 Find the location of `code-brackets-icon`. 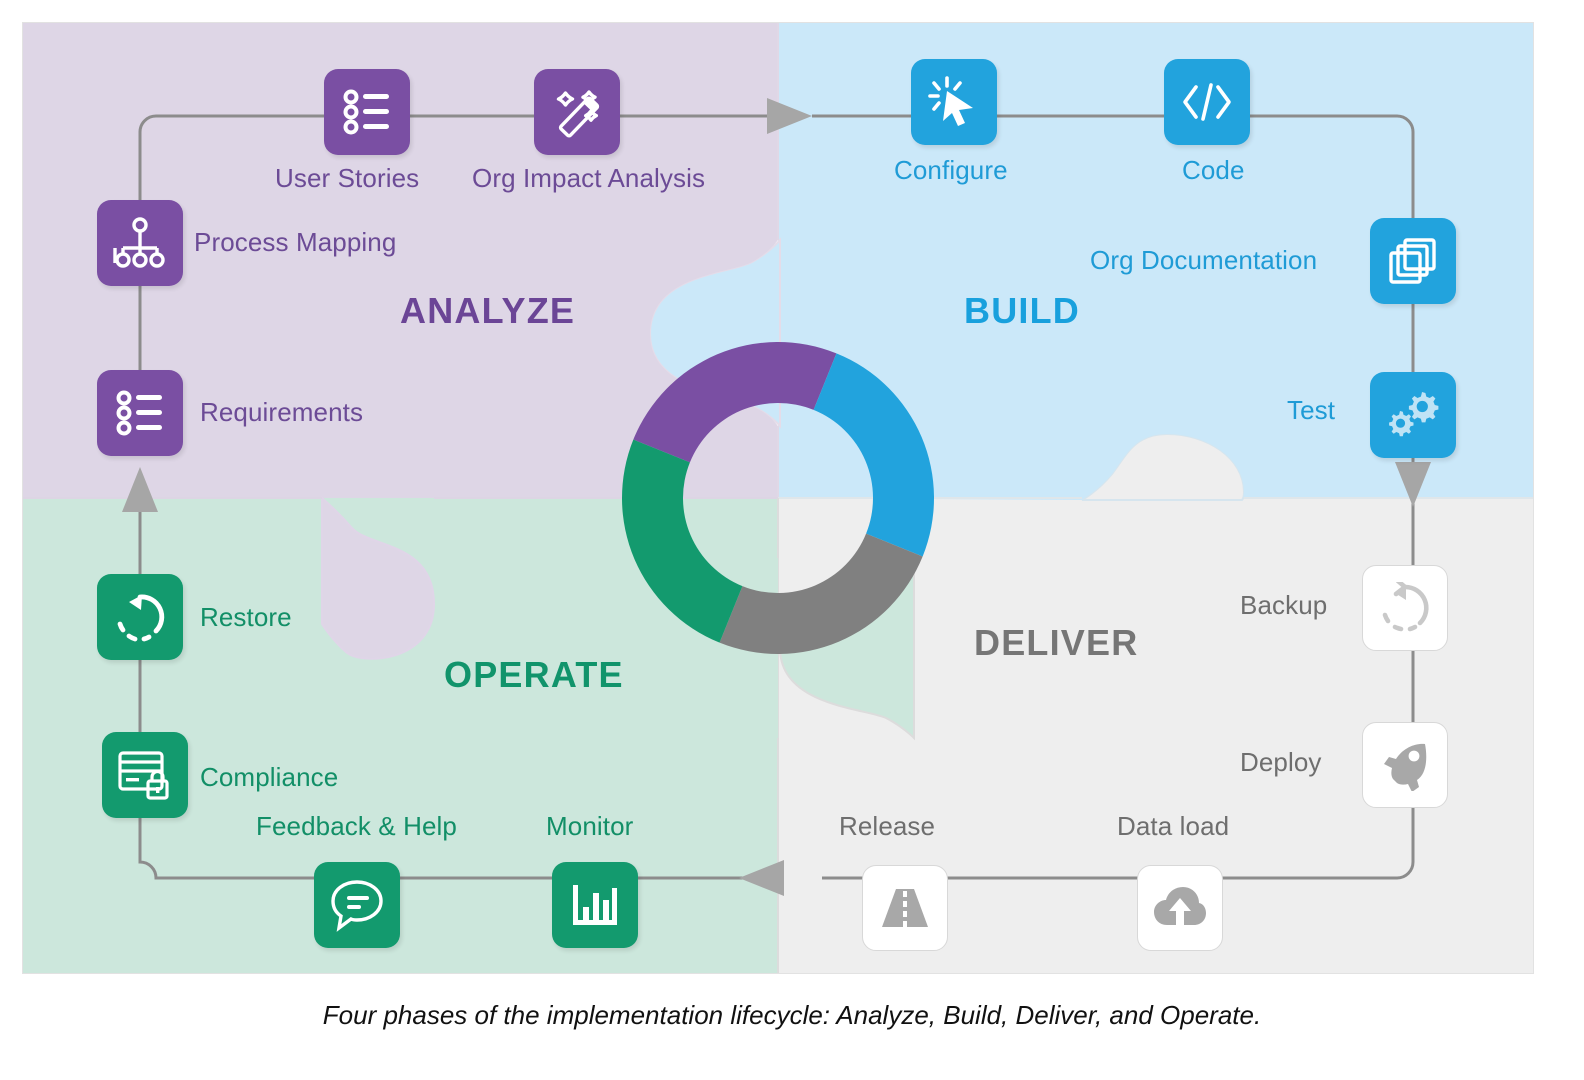

code-brackets-icon is located at coordinates (1207, 102).